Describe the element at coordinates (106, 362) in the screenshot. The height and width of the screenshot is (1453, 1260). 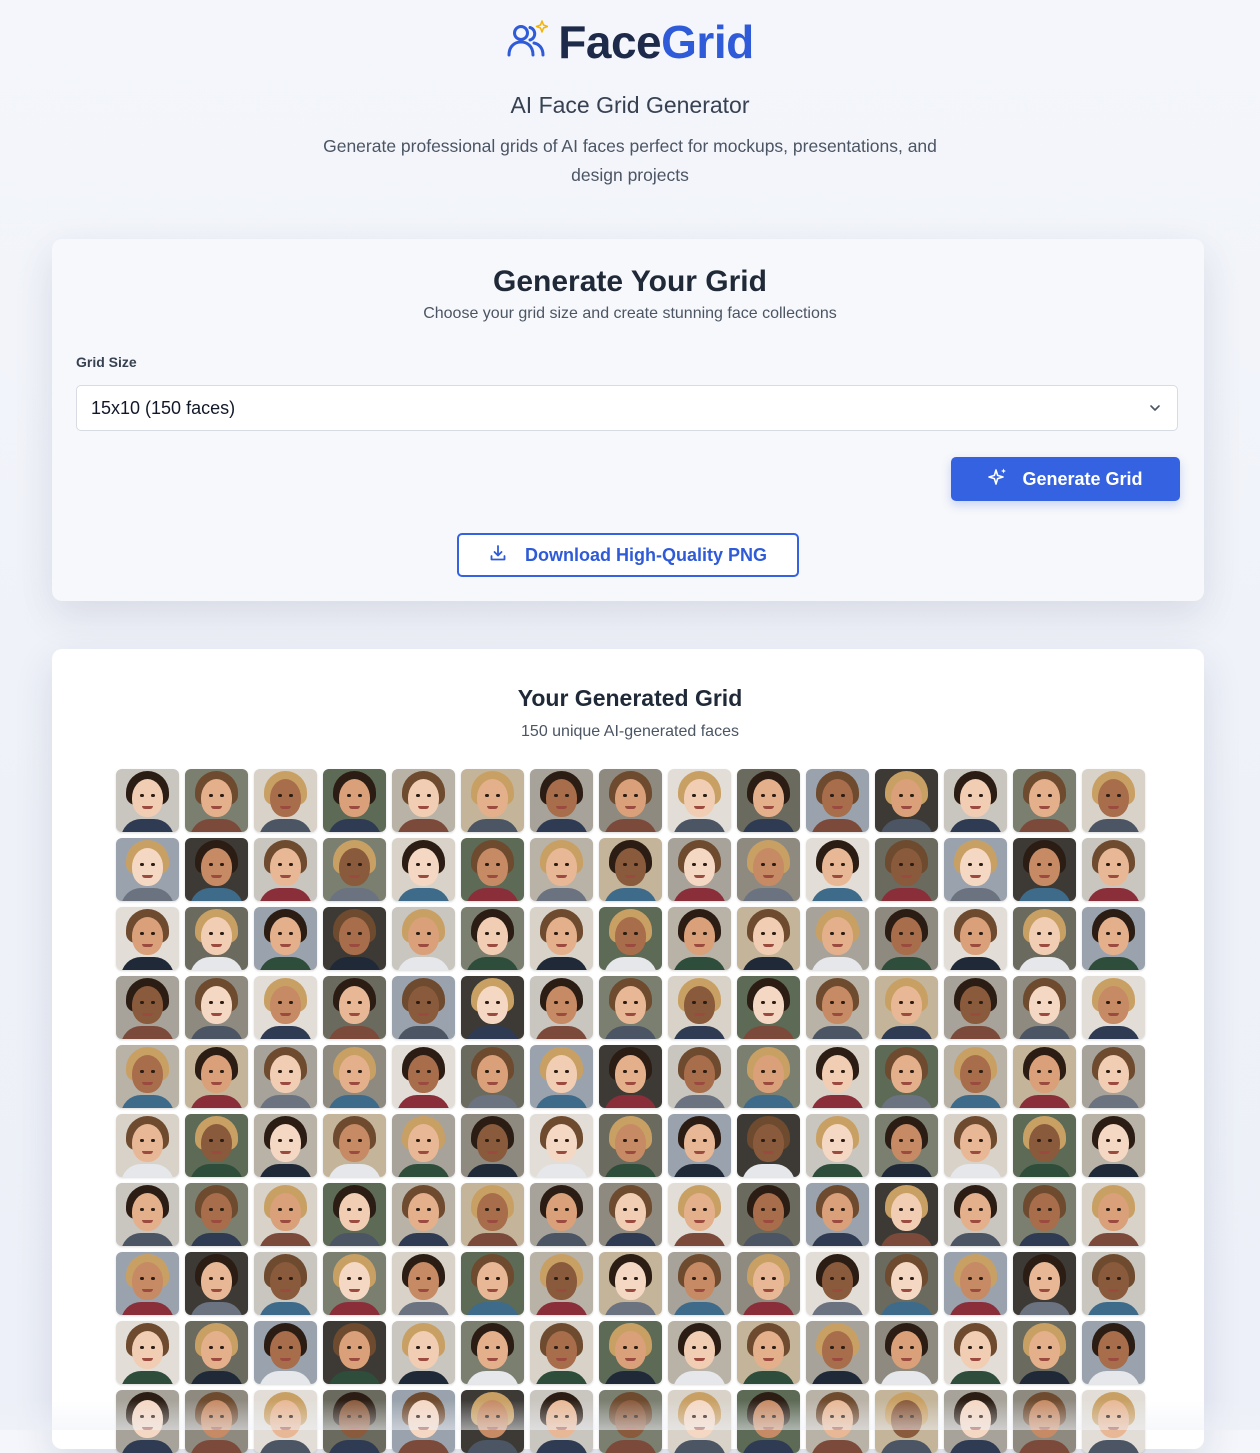
I see `grid-size-label: Grid Size` at that location.